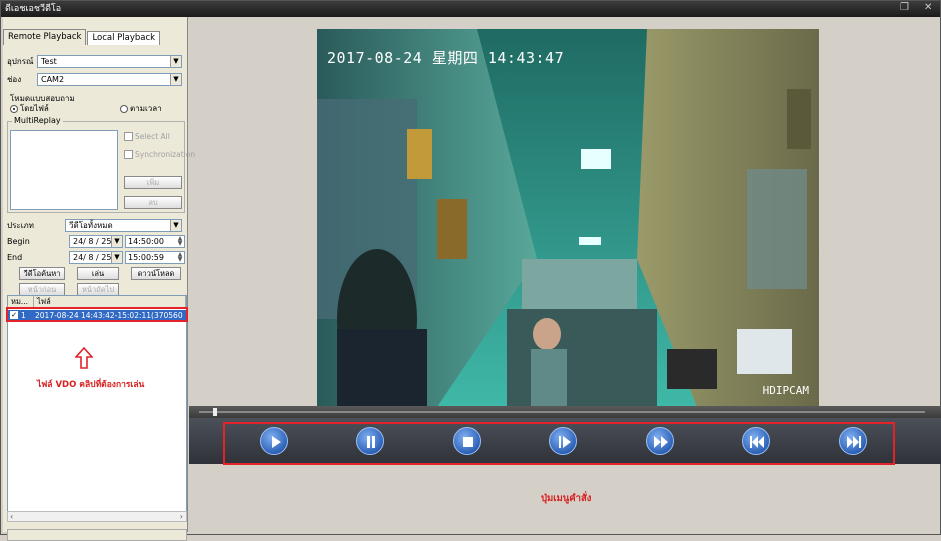  Describe the element at coordinates (91, 385) in the screenshot. I see `file-annotation: ไฟล์ VDO คลิปที่ต้องการเล่น` at that location.